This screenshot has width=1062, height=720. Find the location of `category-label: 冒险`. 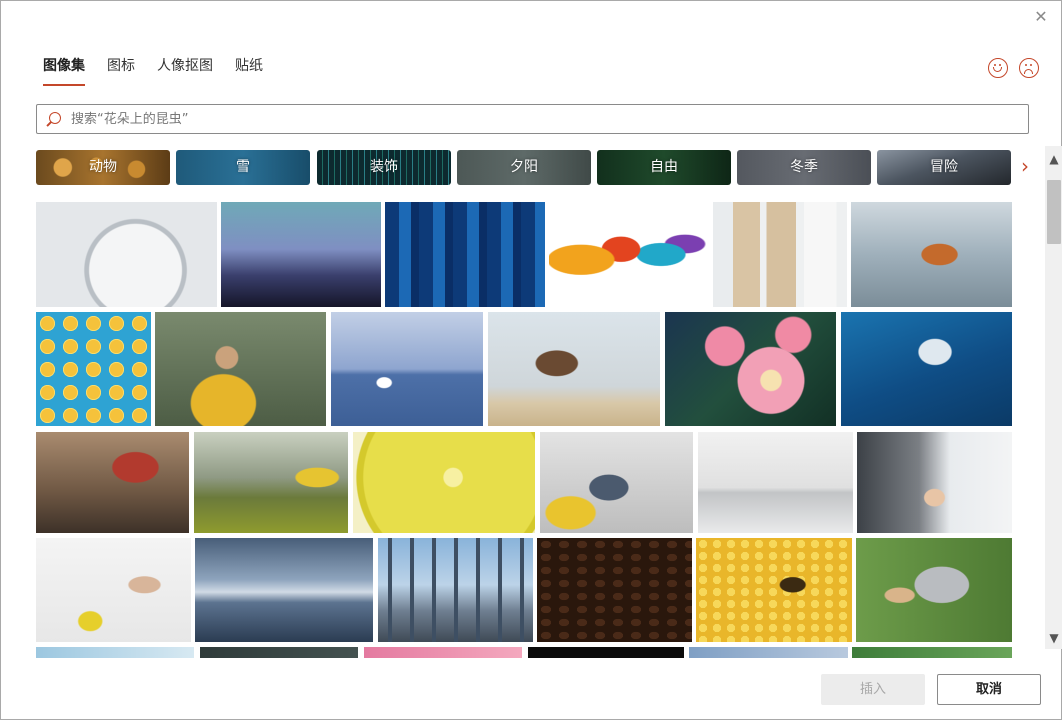

category-label: 冒险 is located at coordinates (944, 167).